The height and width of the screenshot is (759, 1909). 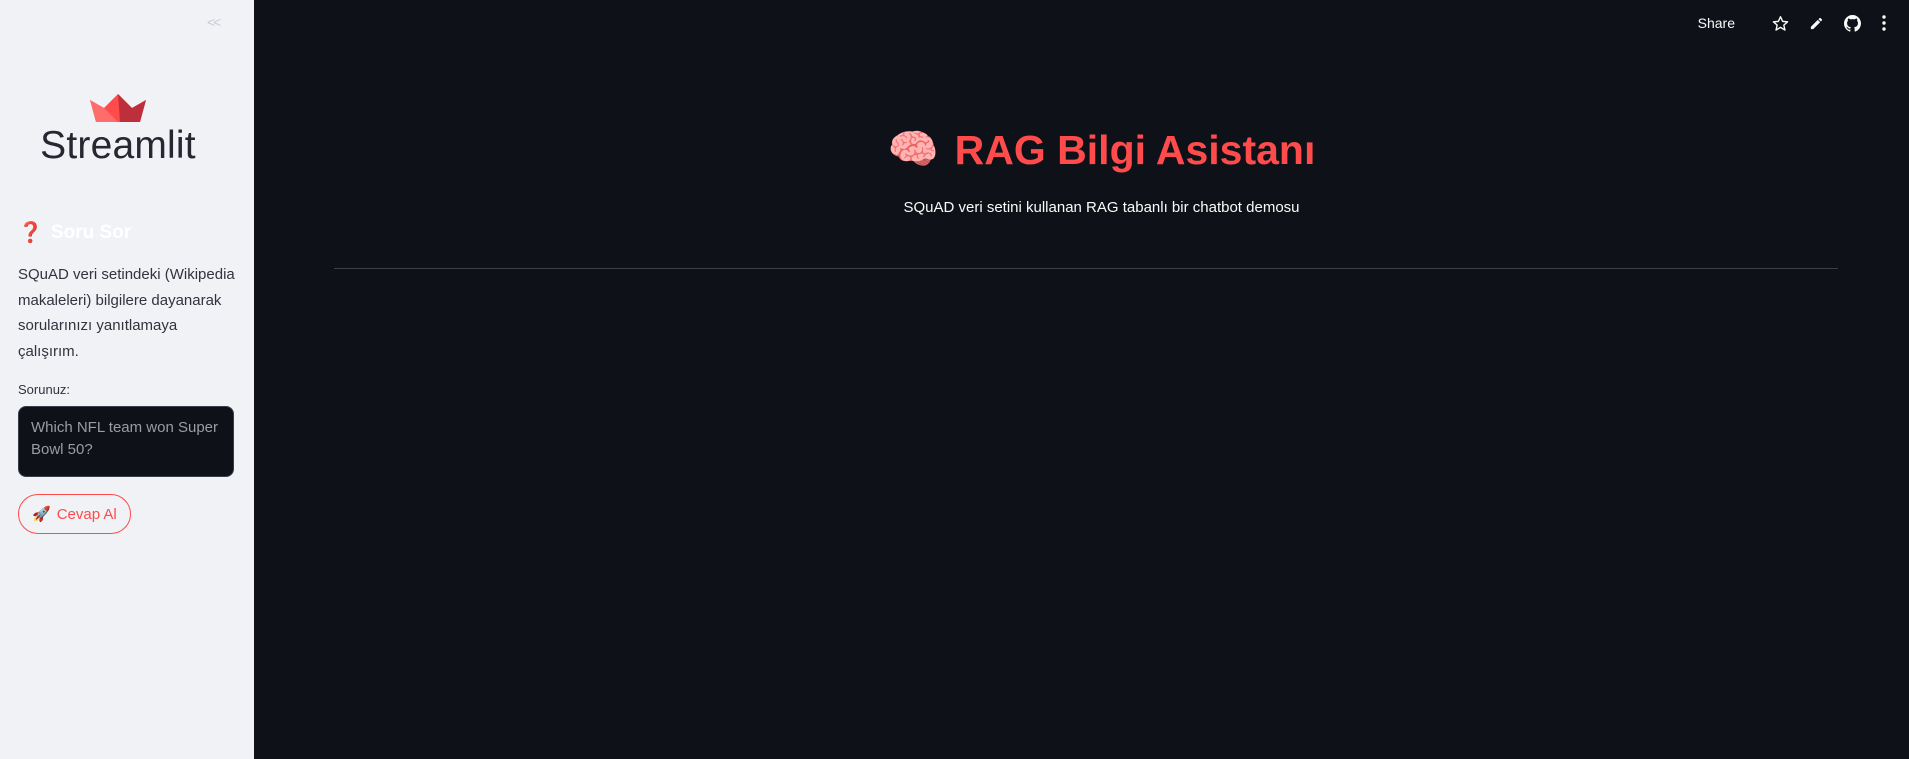 What do you see at coordinates (91, 232) in the screenshot?
I see `sidebar-heading-text: Soru Sor` at bounding box center [91, 232].